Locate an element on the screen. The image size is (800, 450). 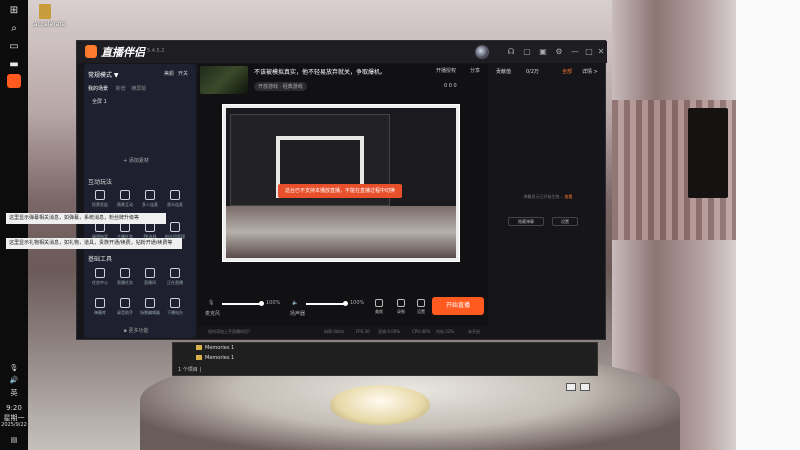
desktop-file: .accelerate is located at coordinates (48, 16).